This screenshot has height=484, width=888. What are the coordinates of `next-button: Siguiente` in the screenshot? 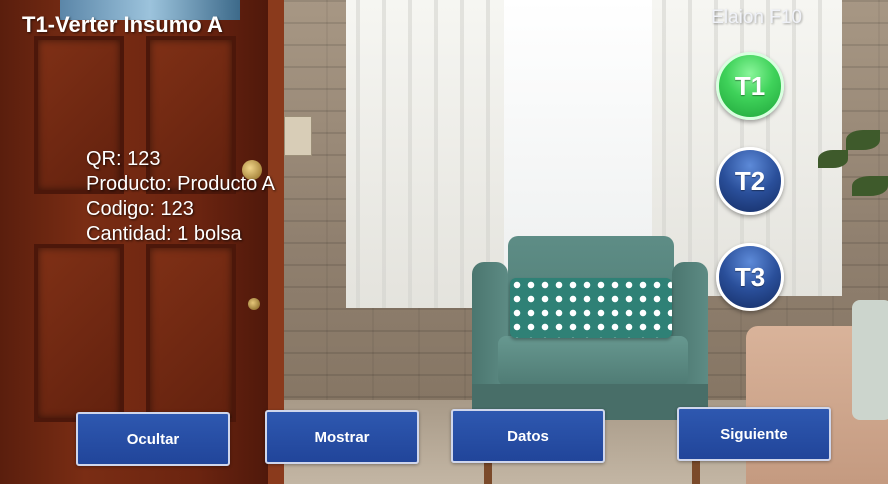 It's located at (754, 434).